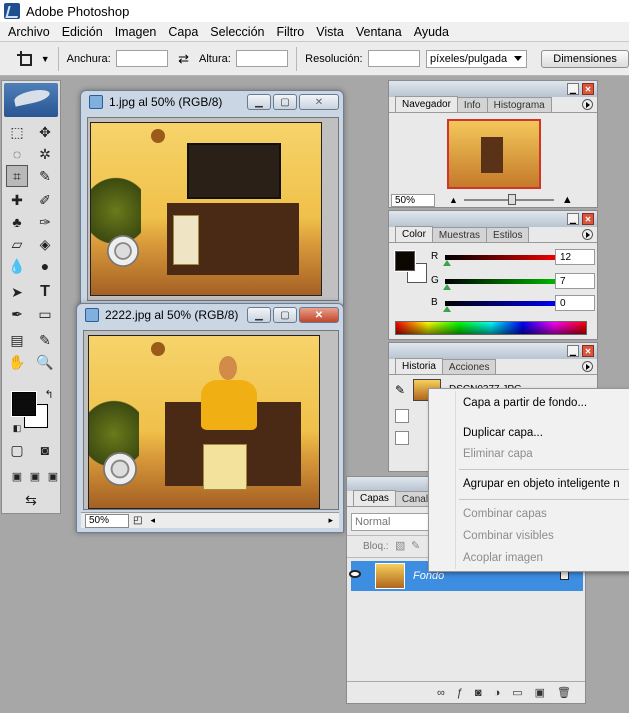  I want to click on blue-slider-thumb, so click(447, 309).